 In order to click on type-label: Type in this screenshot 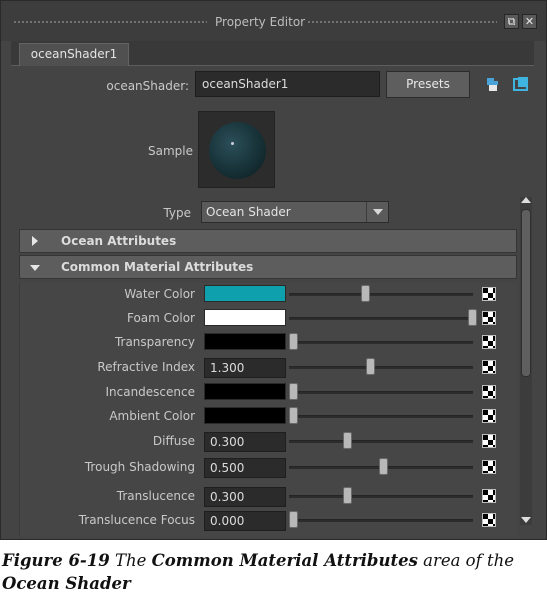, I will do `click(177, 213)`.